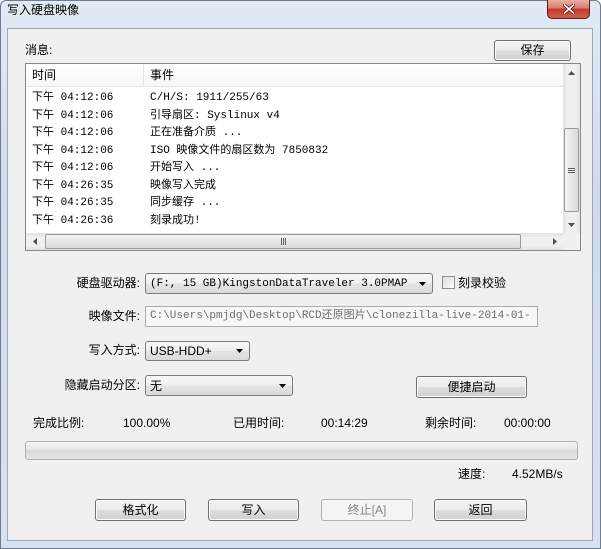  What do you see at coordinates (279, 283) in the screenshot?
I see `drive-dropdown-value: (F:, 15 GB)KingstonDataTraveler 3.0PMAP` at bounding box center [279, 283].